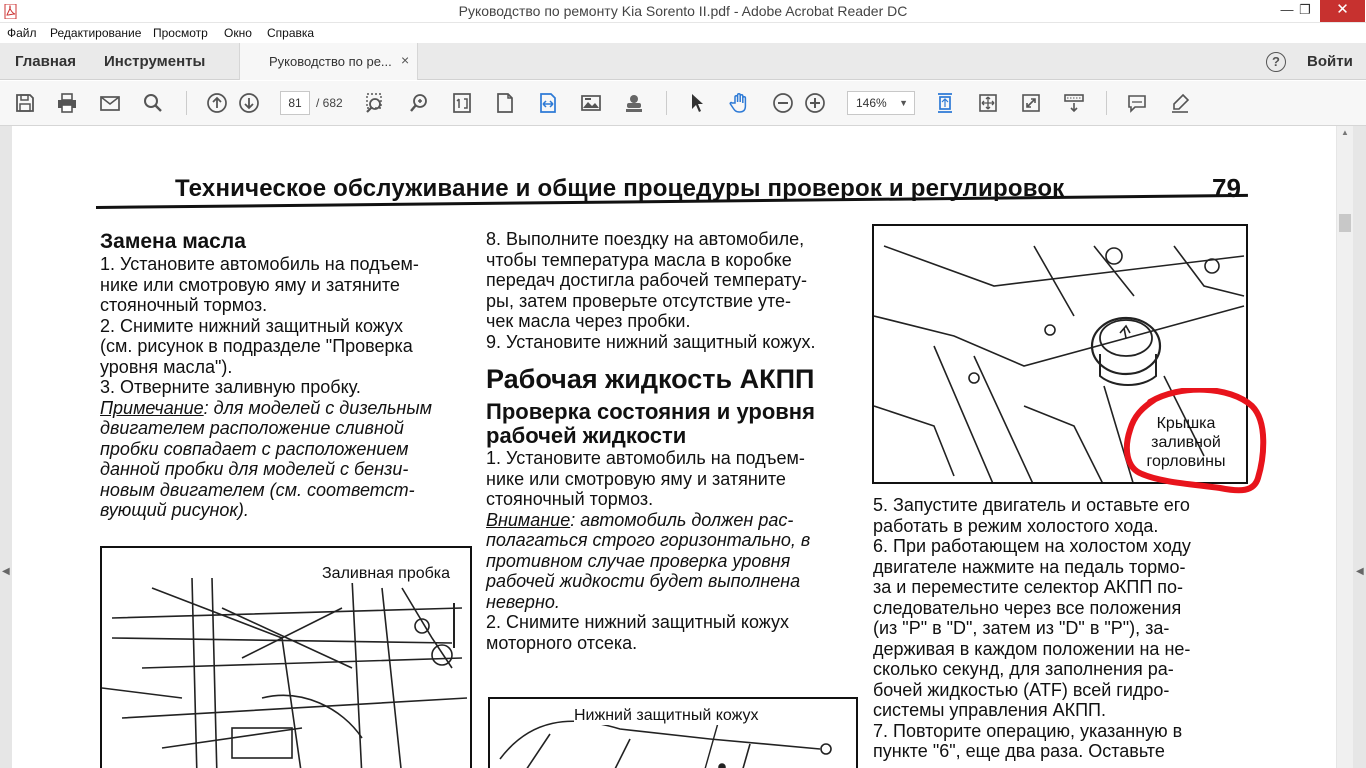  I want to click on comment-icon, so click(1137, 103).